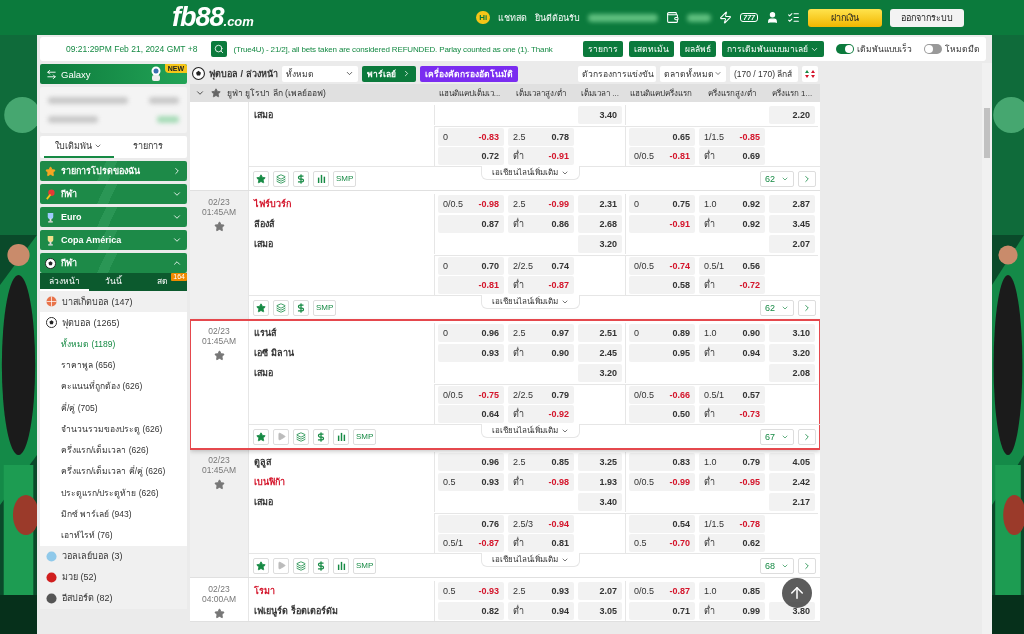  Describe the element at coordinates (662, 204) in the screenshot. I see `odds-button: 0 0.75` at that location.